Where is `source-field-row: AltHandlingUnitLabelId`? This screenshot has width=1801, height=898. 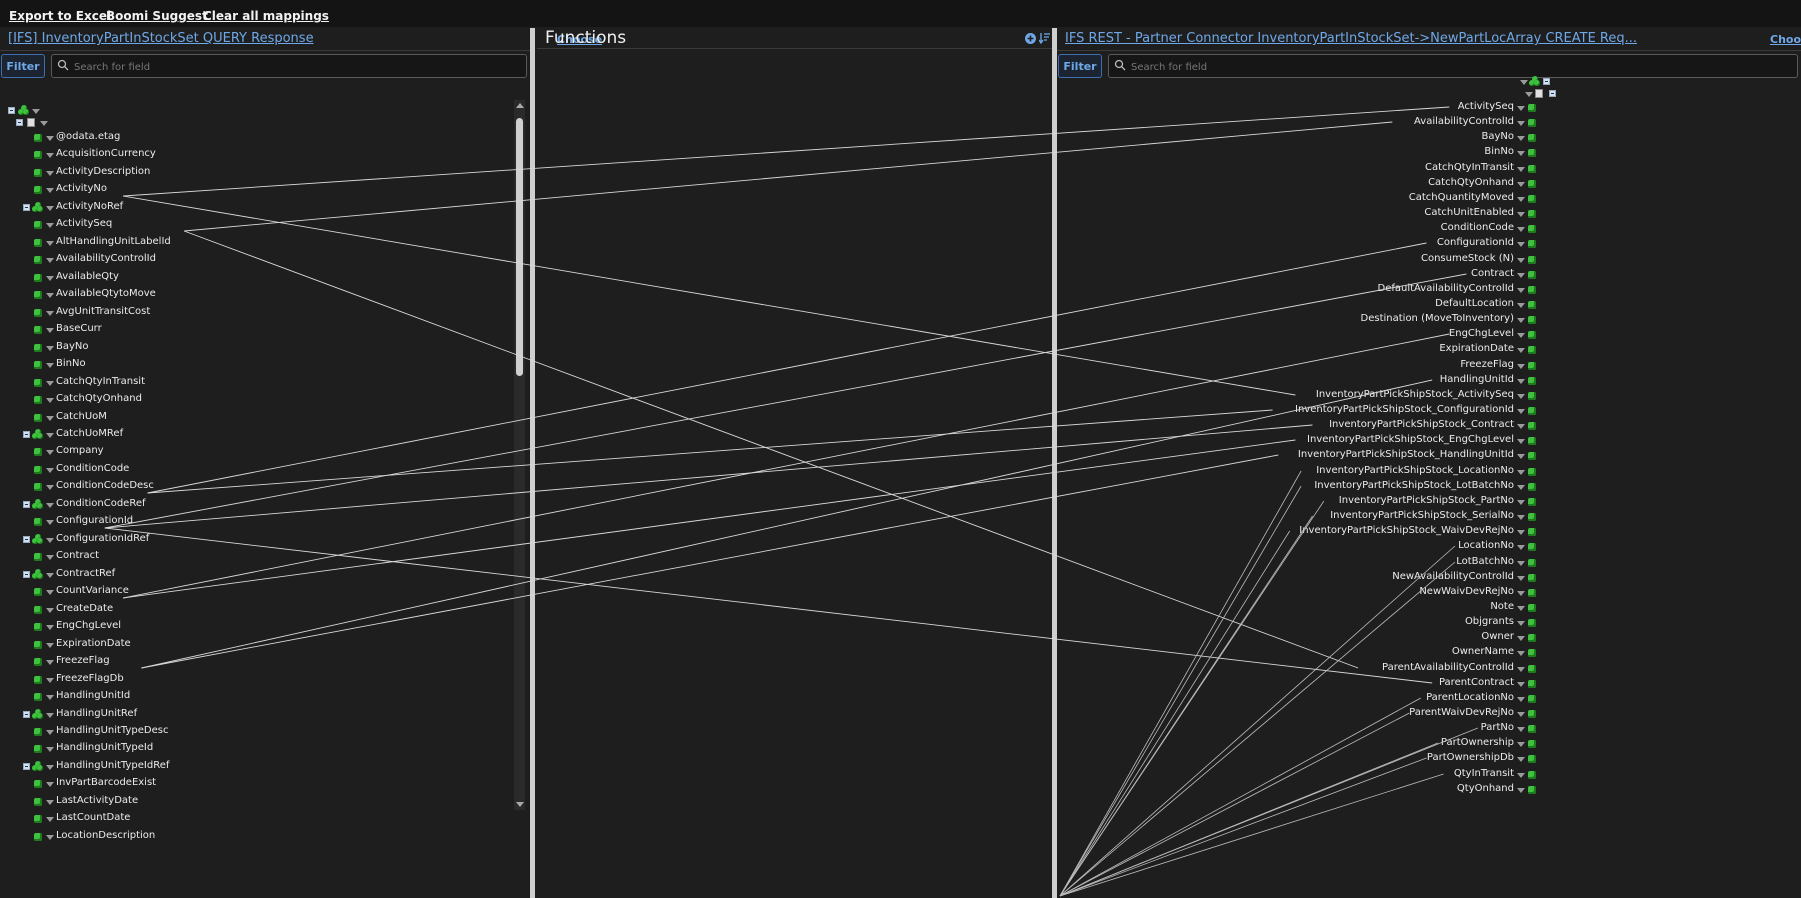
source-field-row: AltHandlingUnitLabelId is located at coordinates (256, 243).